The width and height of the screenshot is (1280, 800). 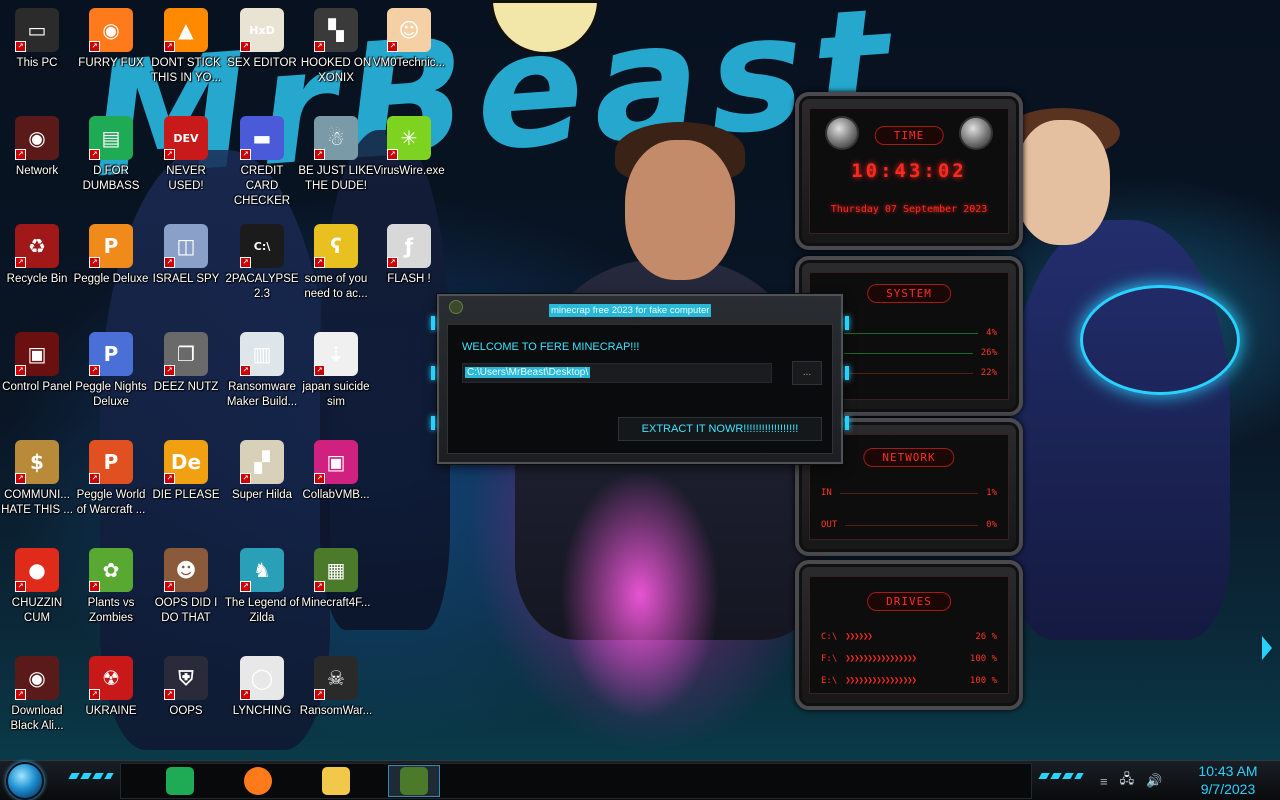 I want to click on desktop-icon-glyph: ☢, so click(x=111, y=678).